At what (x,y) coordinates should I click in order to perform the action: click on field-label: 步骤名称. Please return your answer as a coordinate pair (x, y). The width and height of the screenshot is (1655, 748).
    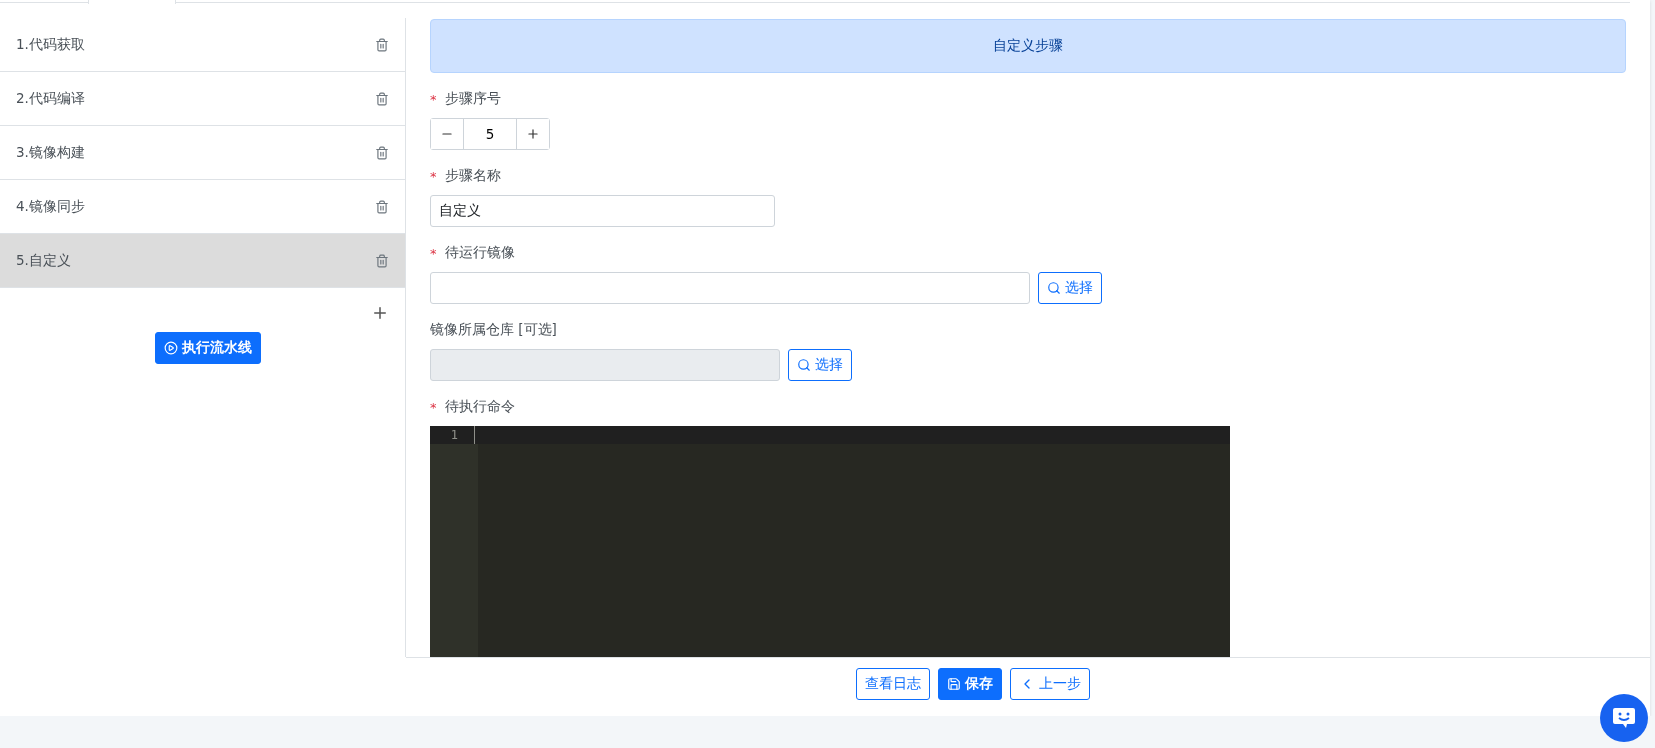
    Looking at the image, I should click on (472, 176).